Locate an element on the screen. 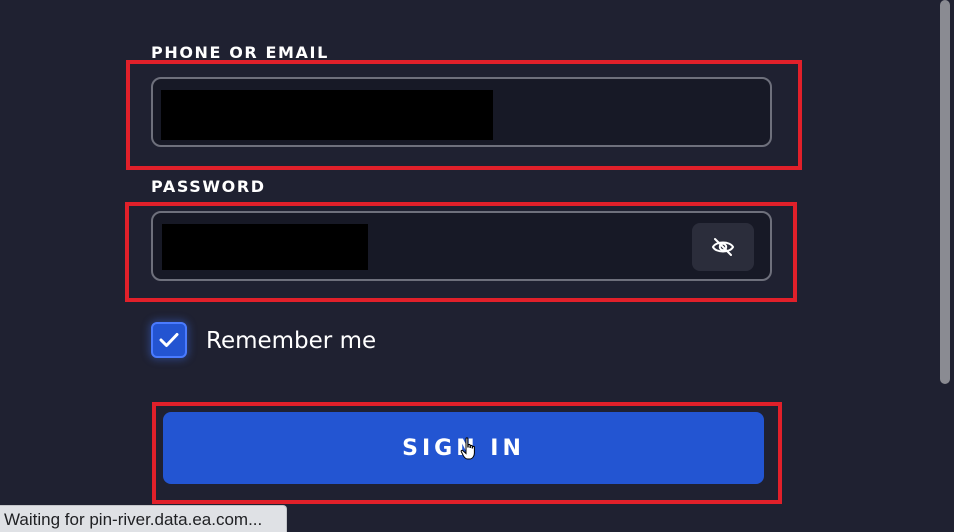  redacted-email-value is located at coordinates (327, 115).